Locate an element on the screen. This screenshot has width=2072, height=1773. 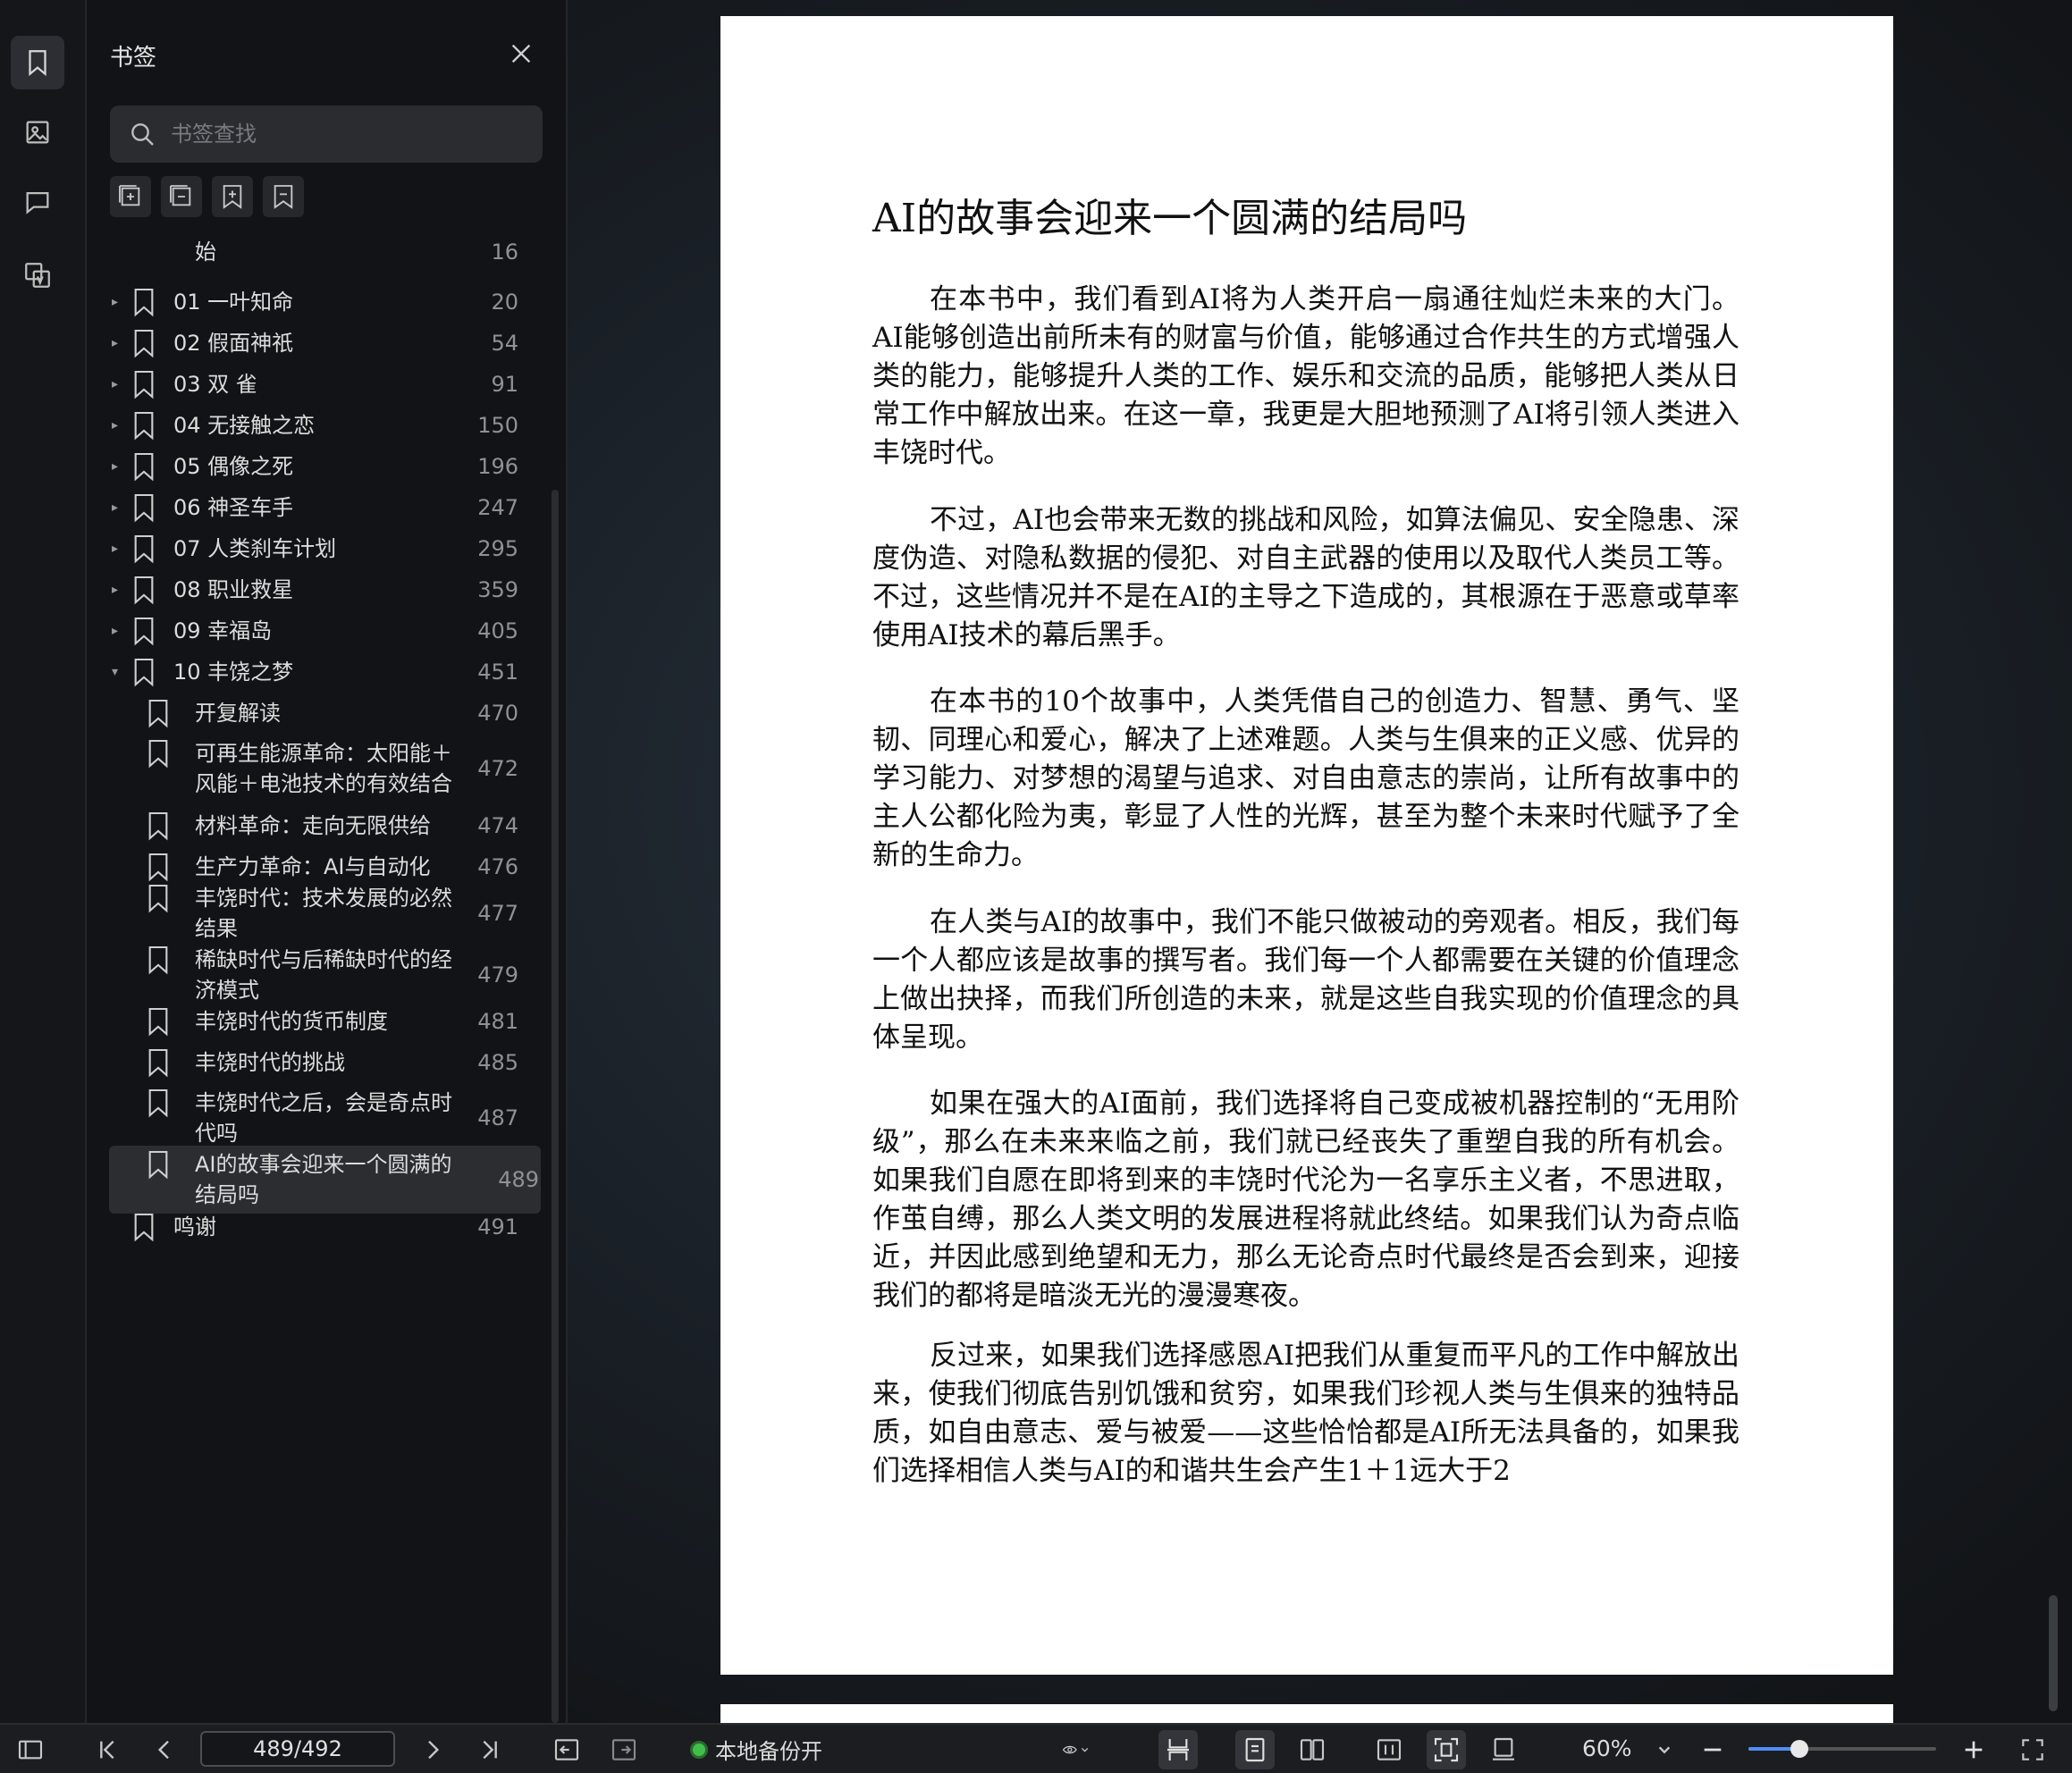
next-page is located at coordinates (1307, 1714).